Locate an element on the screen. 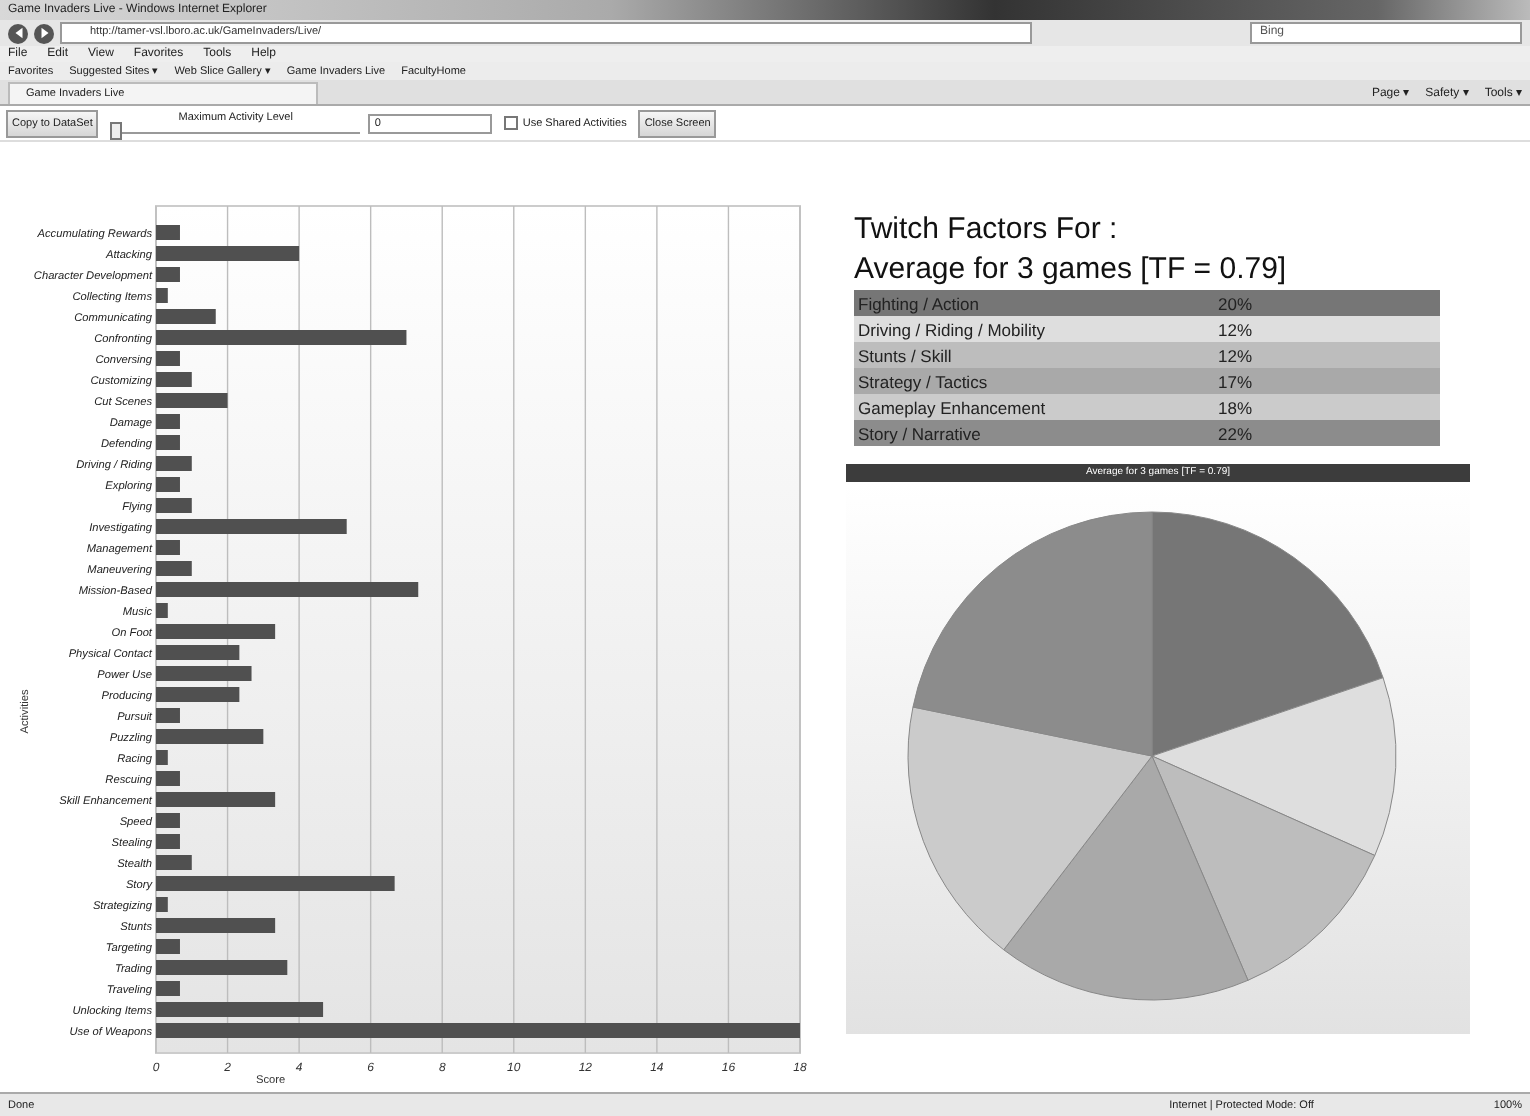 Image resolution: width=1530 pixels, height=1116 pixels. right-arrow-icon is located at coordinates (44, 33).